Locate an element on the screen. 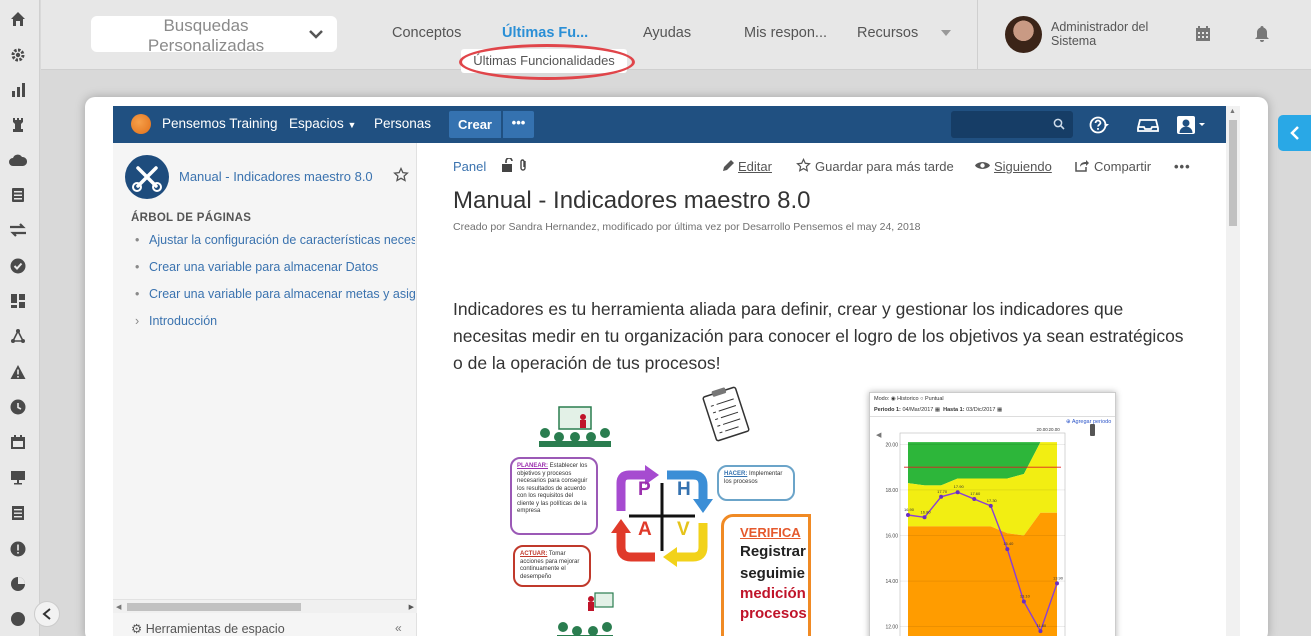 The width and height of the screenshot is (1311, 636). watching-button: Siguiendo is located at coordinates (1023, 166).